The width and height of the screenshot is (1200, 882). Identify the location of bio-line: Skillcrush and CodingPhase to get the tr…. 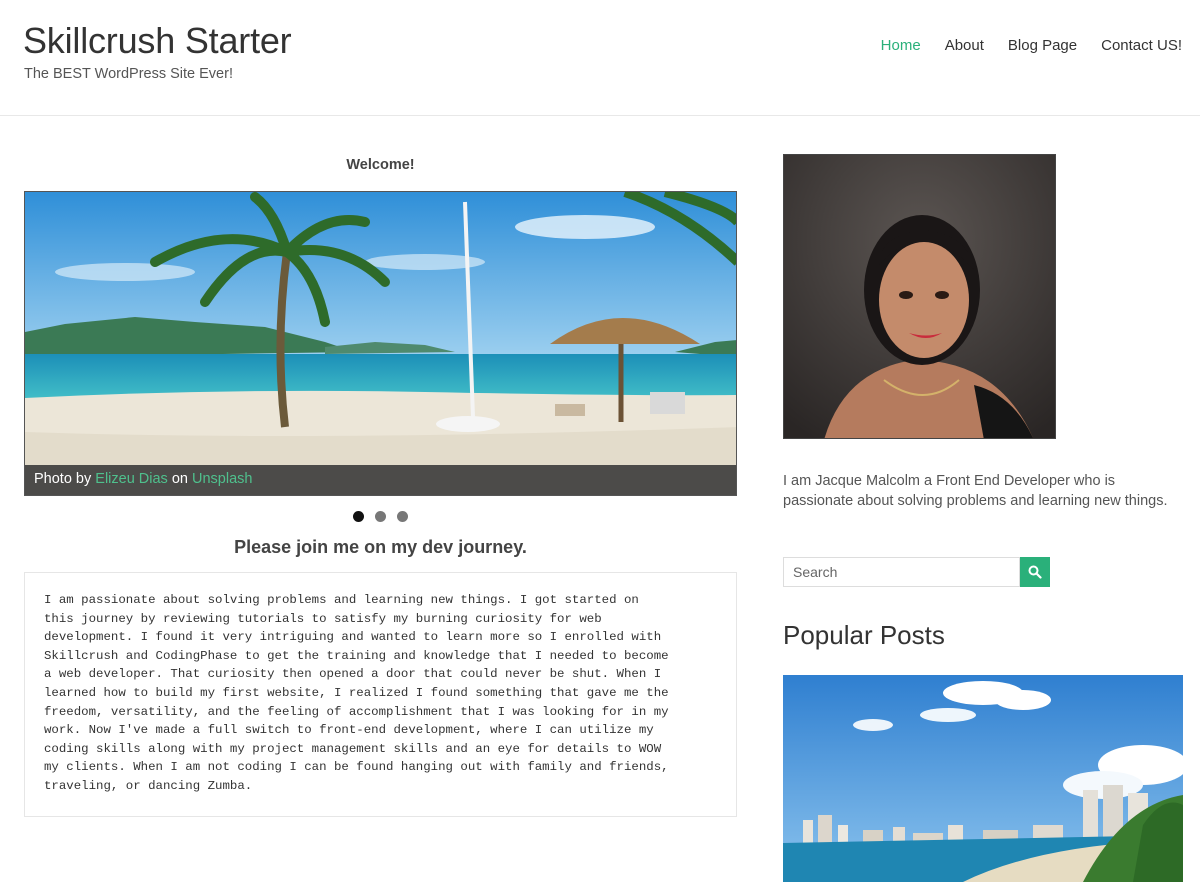
(356, 655).